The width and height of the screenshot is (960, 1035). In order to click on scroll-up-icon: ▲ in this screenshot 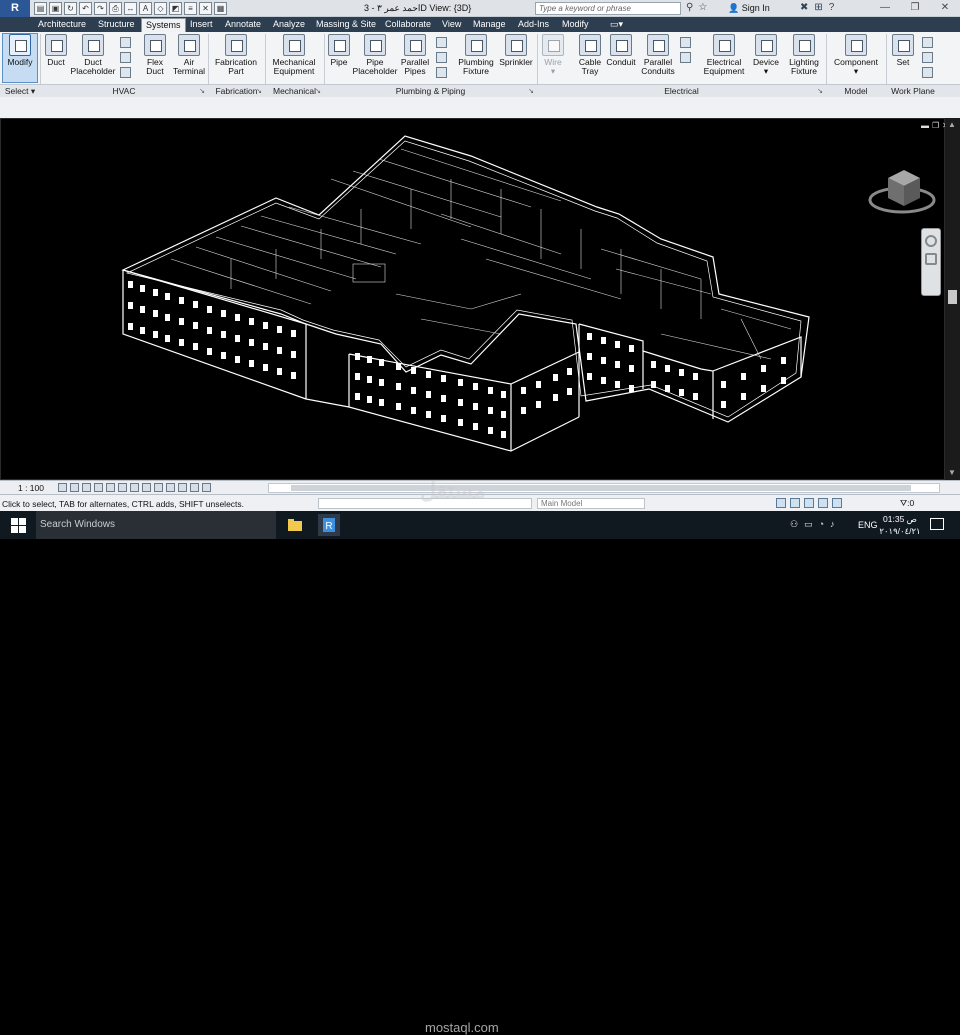, I will do `click(952, 124)`.